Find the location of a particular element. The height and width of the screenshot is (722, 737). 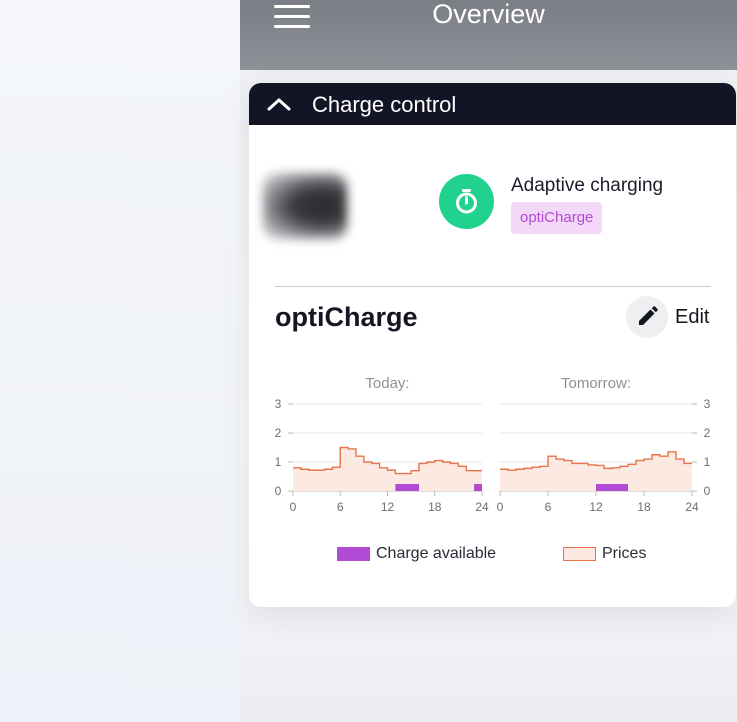

price-charts: Today:01230 6 12 18 24Tomorrow:01230 6 12 18 24 is located at coordinates (493, 444).